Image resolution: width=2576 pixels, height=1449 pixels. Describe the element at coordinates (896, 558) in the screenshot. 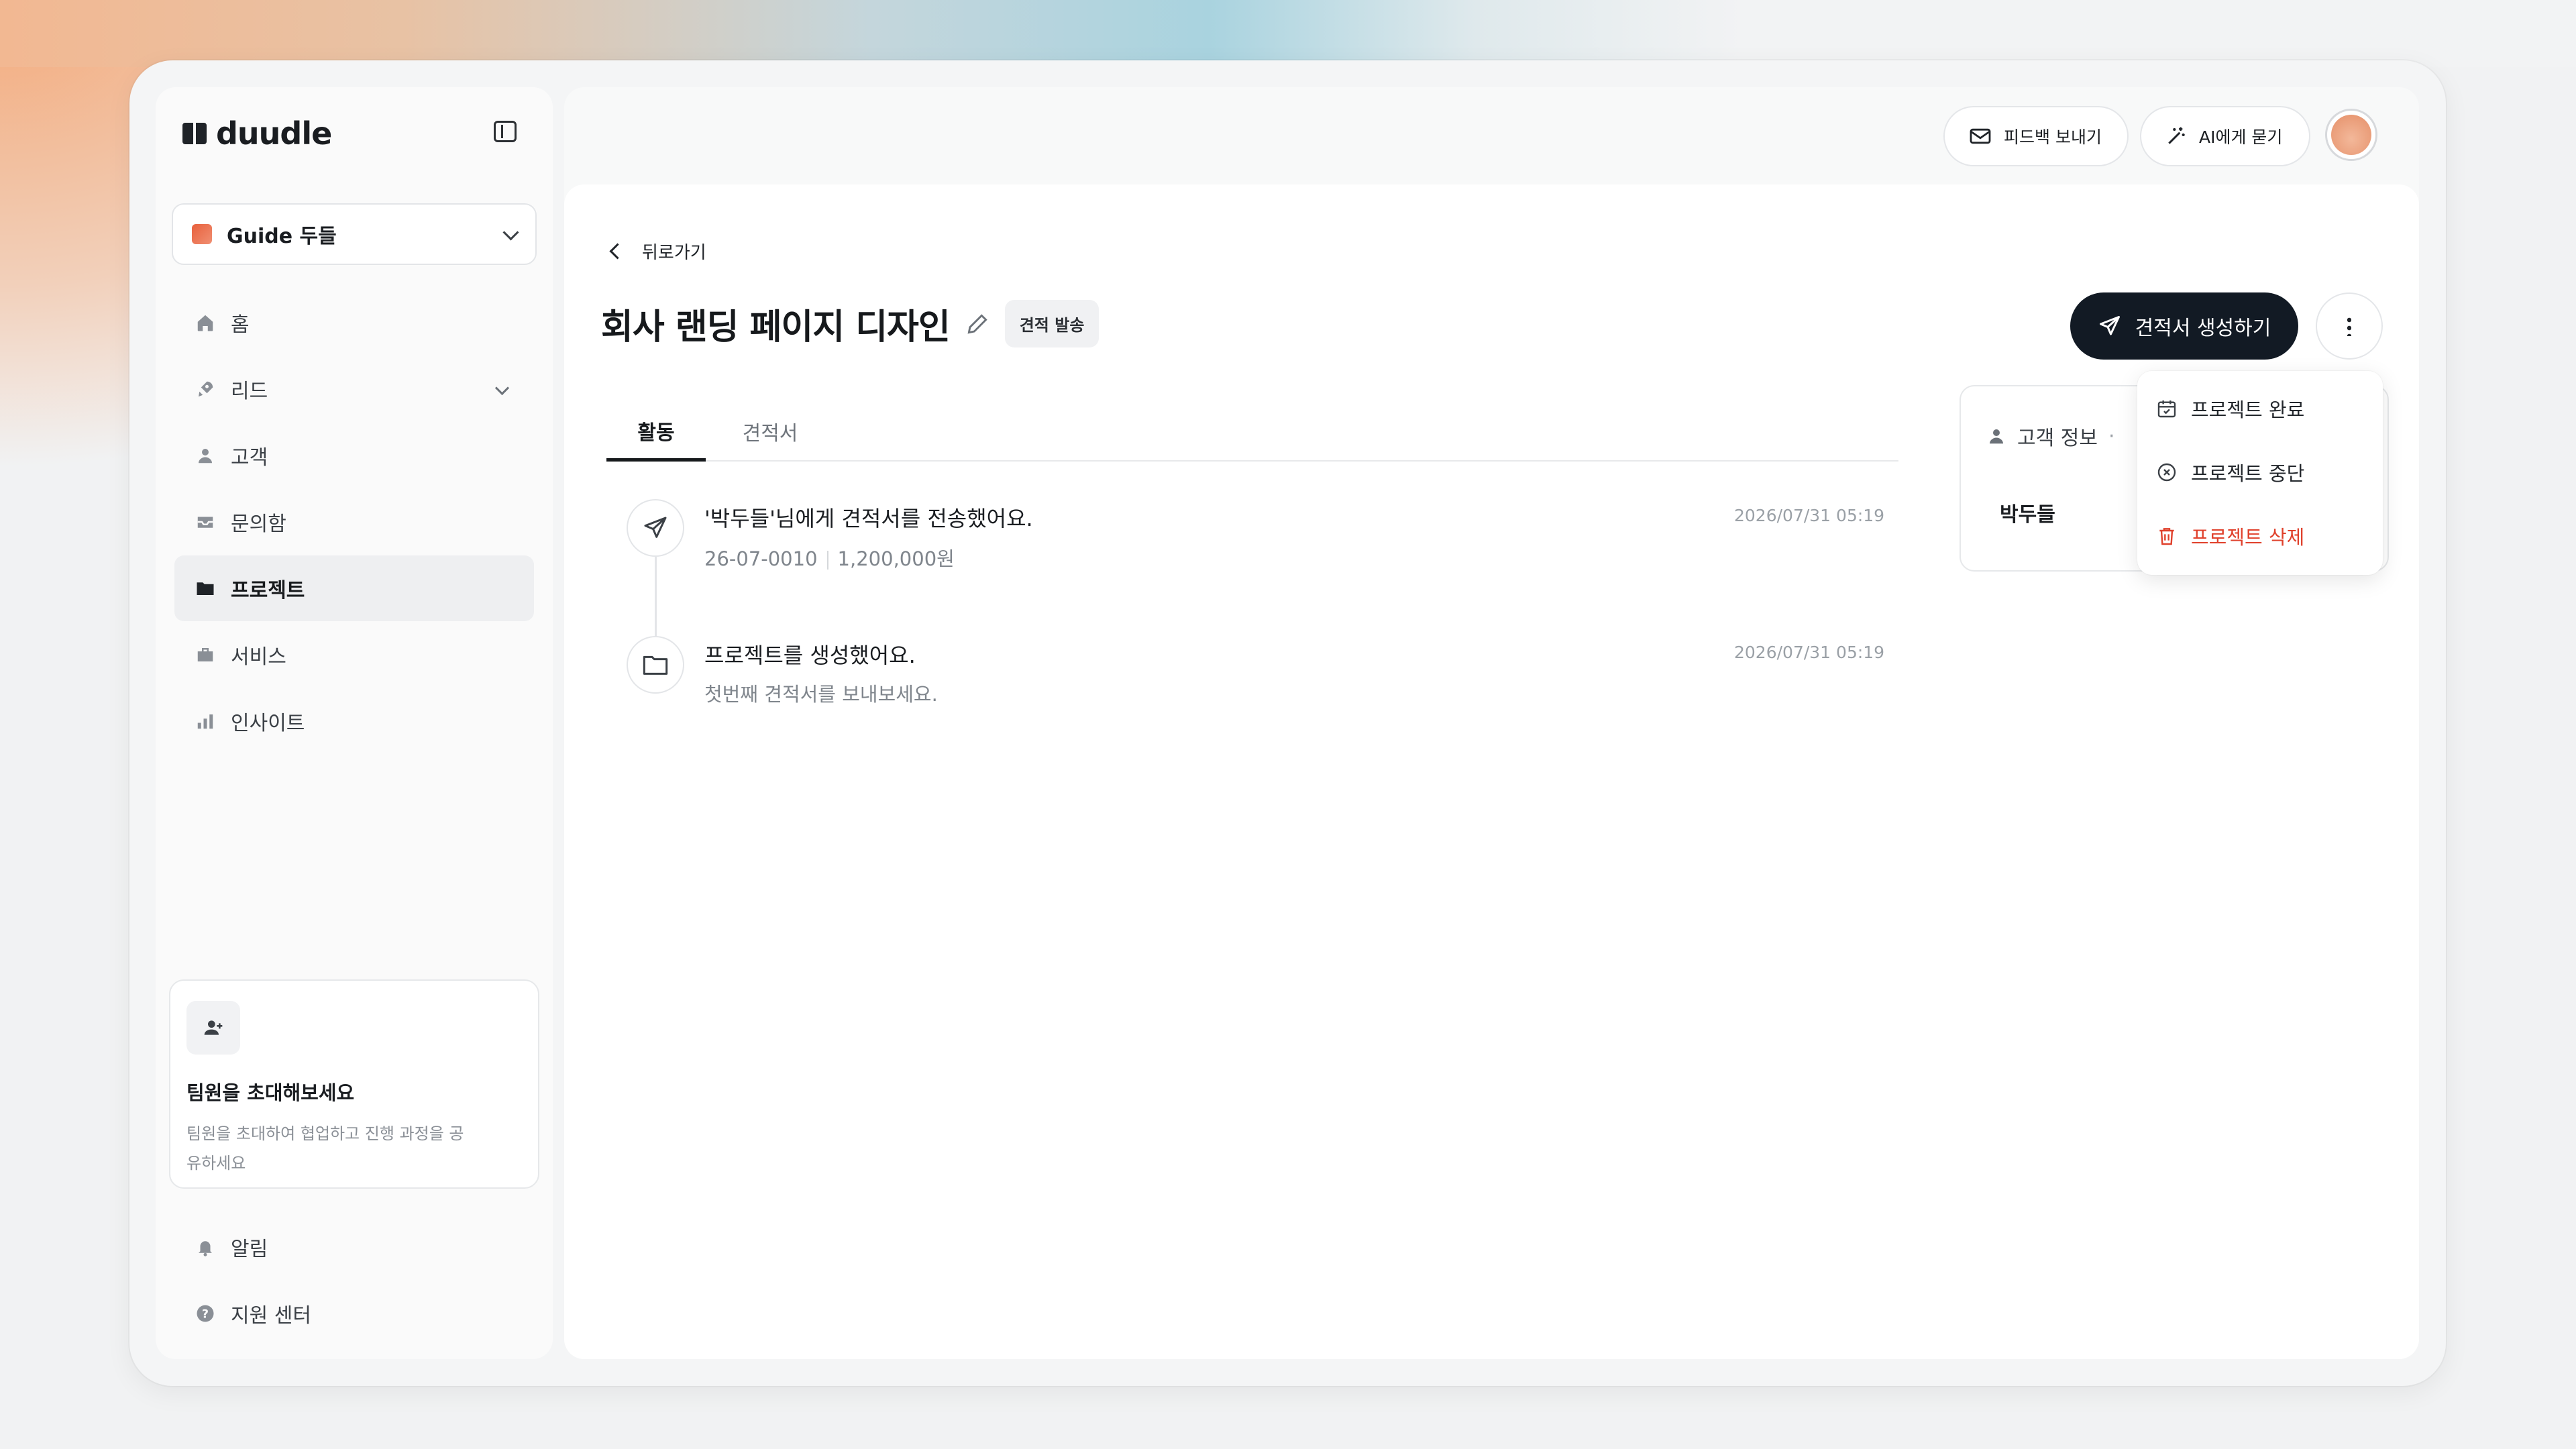

I see `quote-amount: 1,200,000원` at that location.